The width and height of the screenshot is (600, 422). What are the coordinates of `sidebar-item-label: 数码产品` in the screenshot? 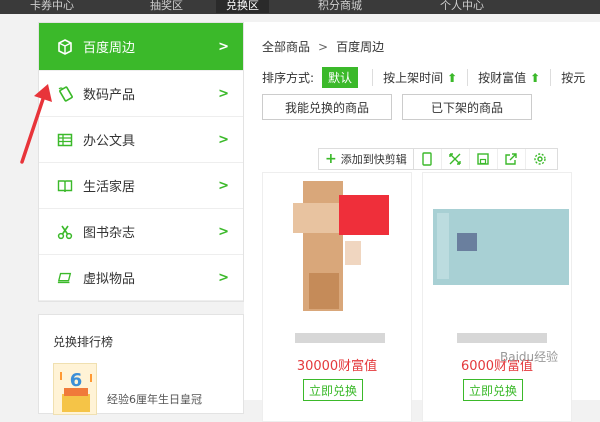 It's located at (109, 95).